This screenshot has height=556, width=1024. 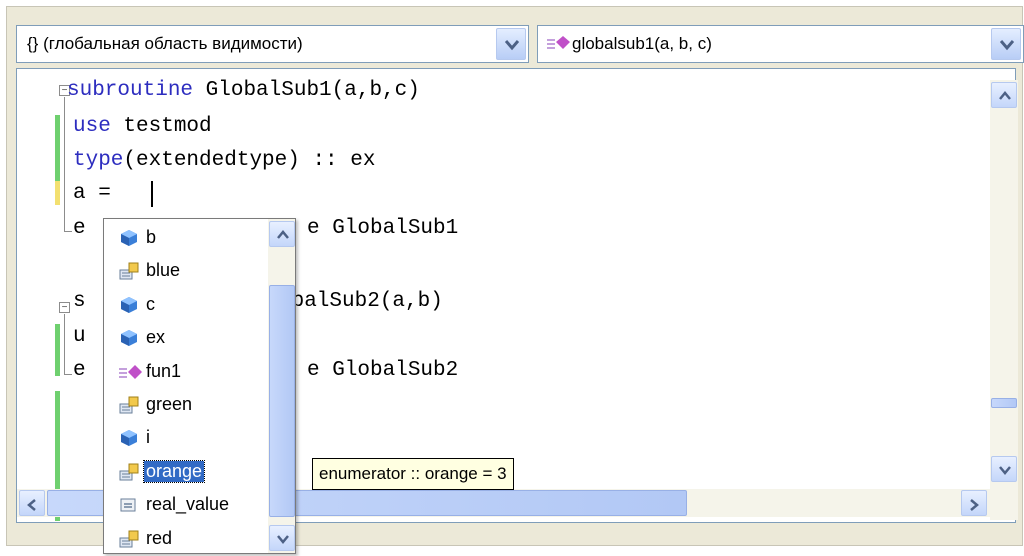 What do you see at coordinates (64, 307) in the screenshot?
I see `fold-toggle: −` at bounding box center [64, 307].